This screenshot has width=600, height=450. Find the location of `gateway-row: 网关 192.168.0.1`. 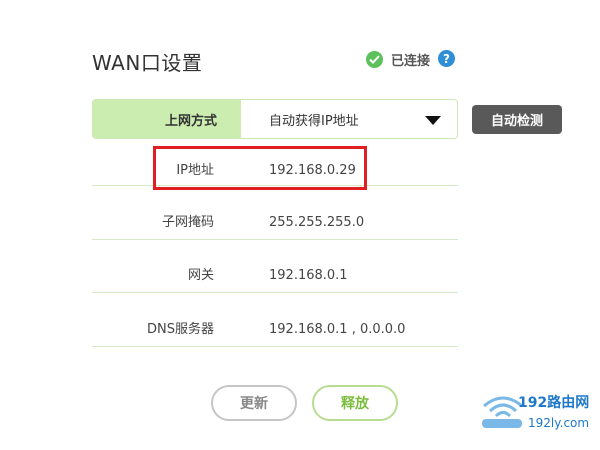

gateway-row: 网关 192.168.0.1 is located at coordinates (275, 276).